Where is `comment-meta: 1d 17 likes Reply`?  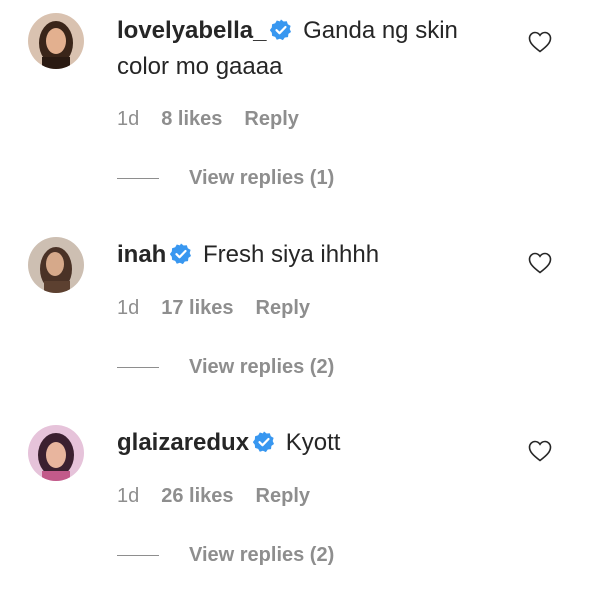
comment-meta: 1d 17 likes Reply is located at coordinates (224, 308).